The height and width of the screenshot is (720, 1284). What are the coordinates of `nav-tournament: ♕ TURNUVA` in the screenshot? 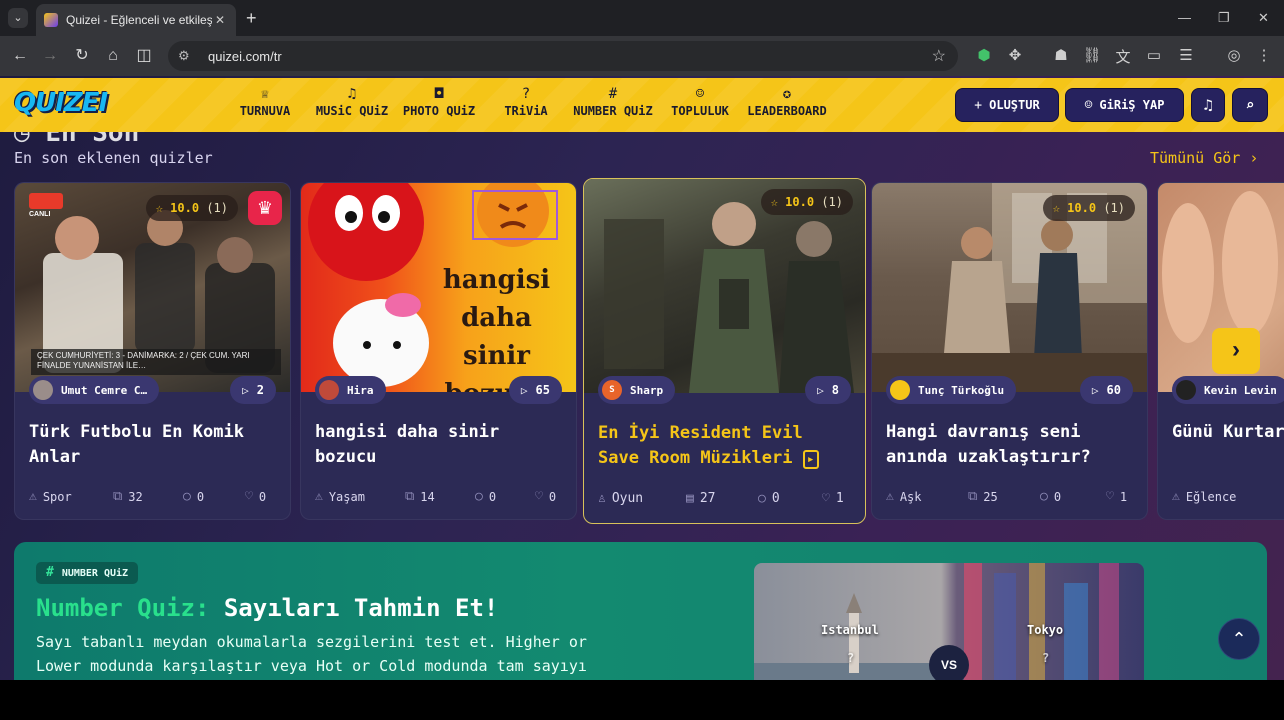 It's located at (265, 101).